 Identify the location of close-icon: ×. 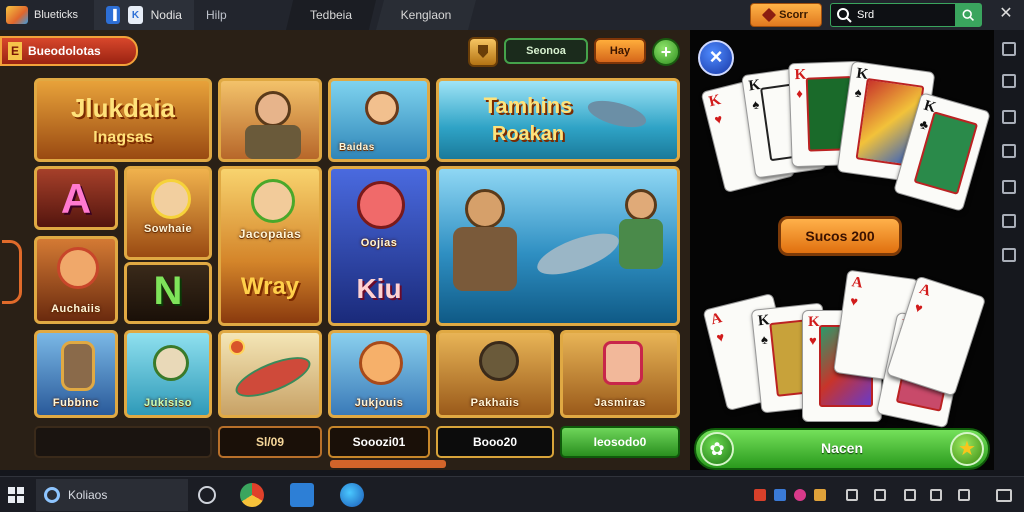
(716, 58).